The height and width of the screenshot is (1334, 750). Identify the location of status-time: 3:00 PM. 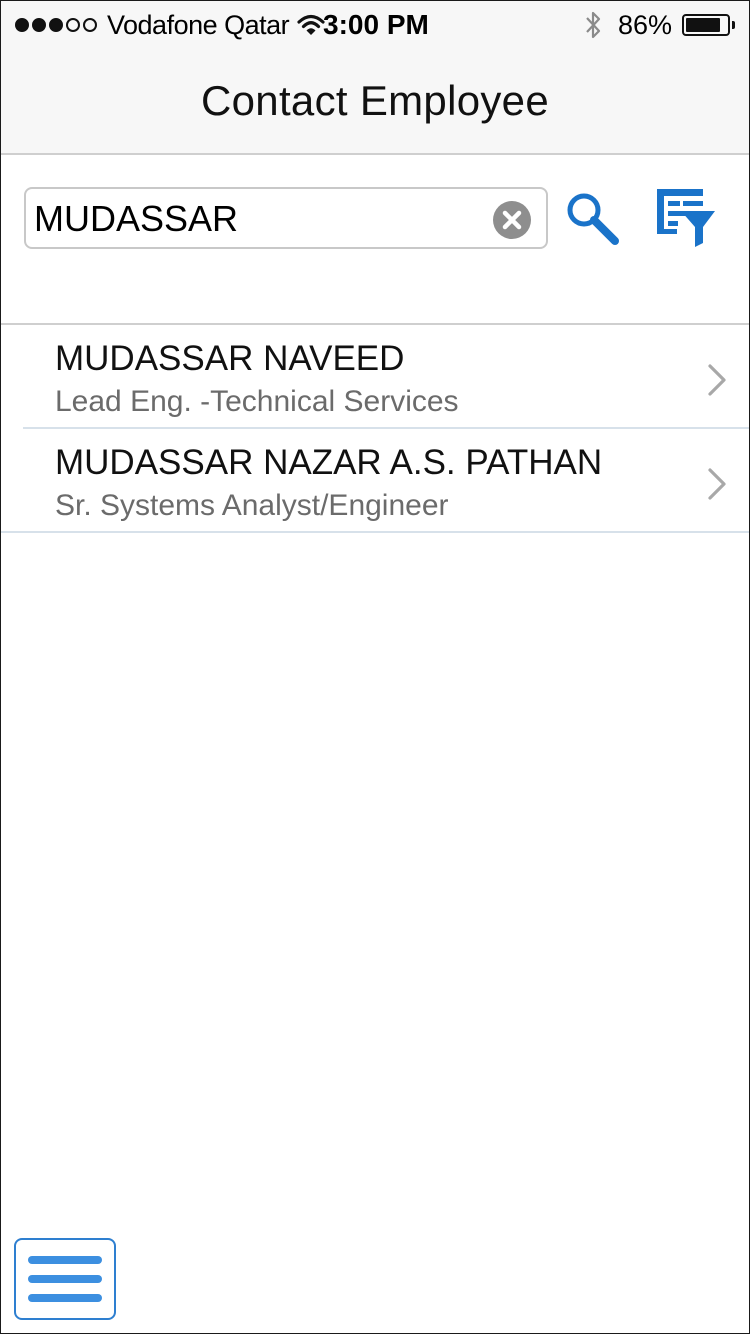
(376, 24).